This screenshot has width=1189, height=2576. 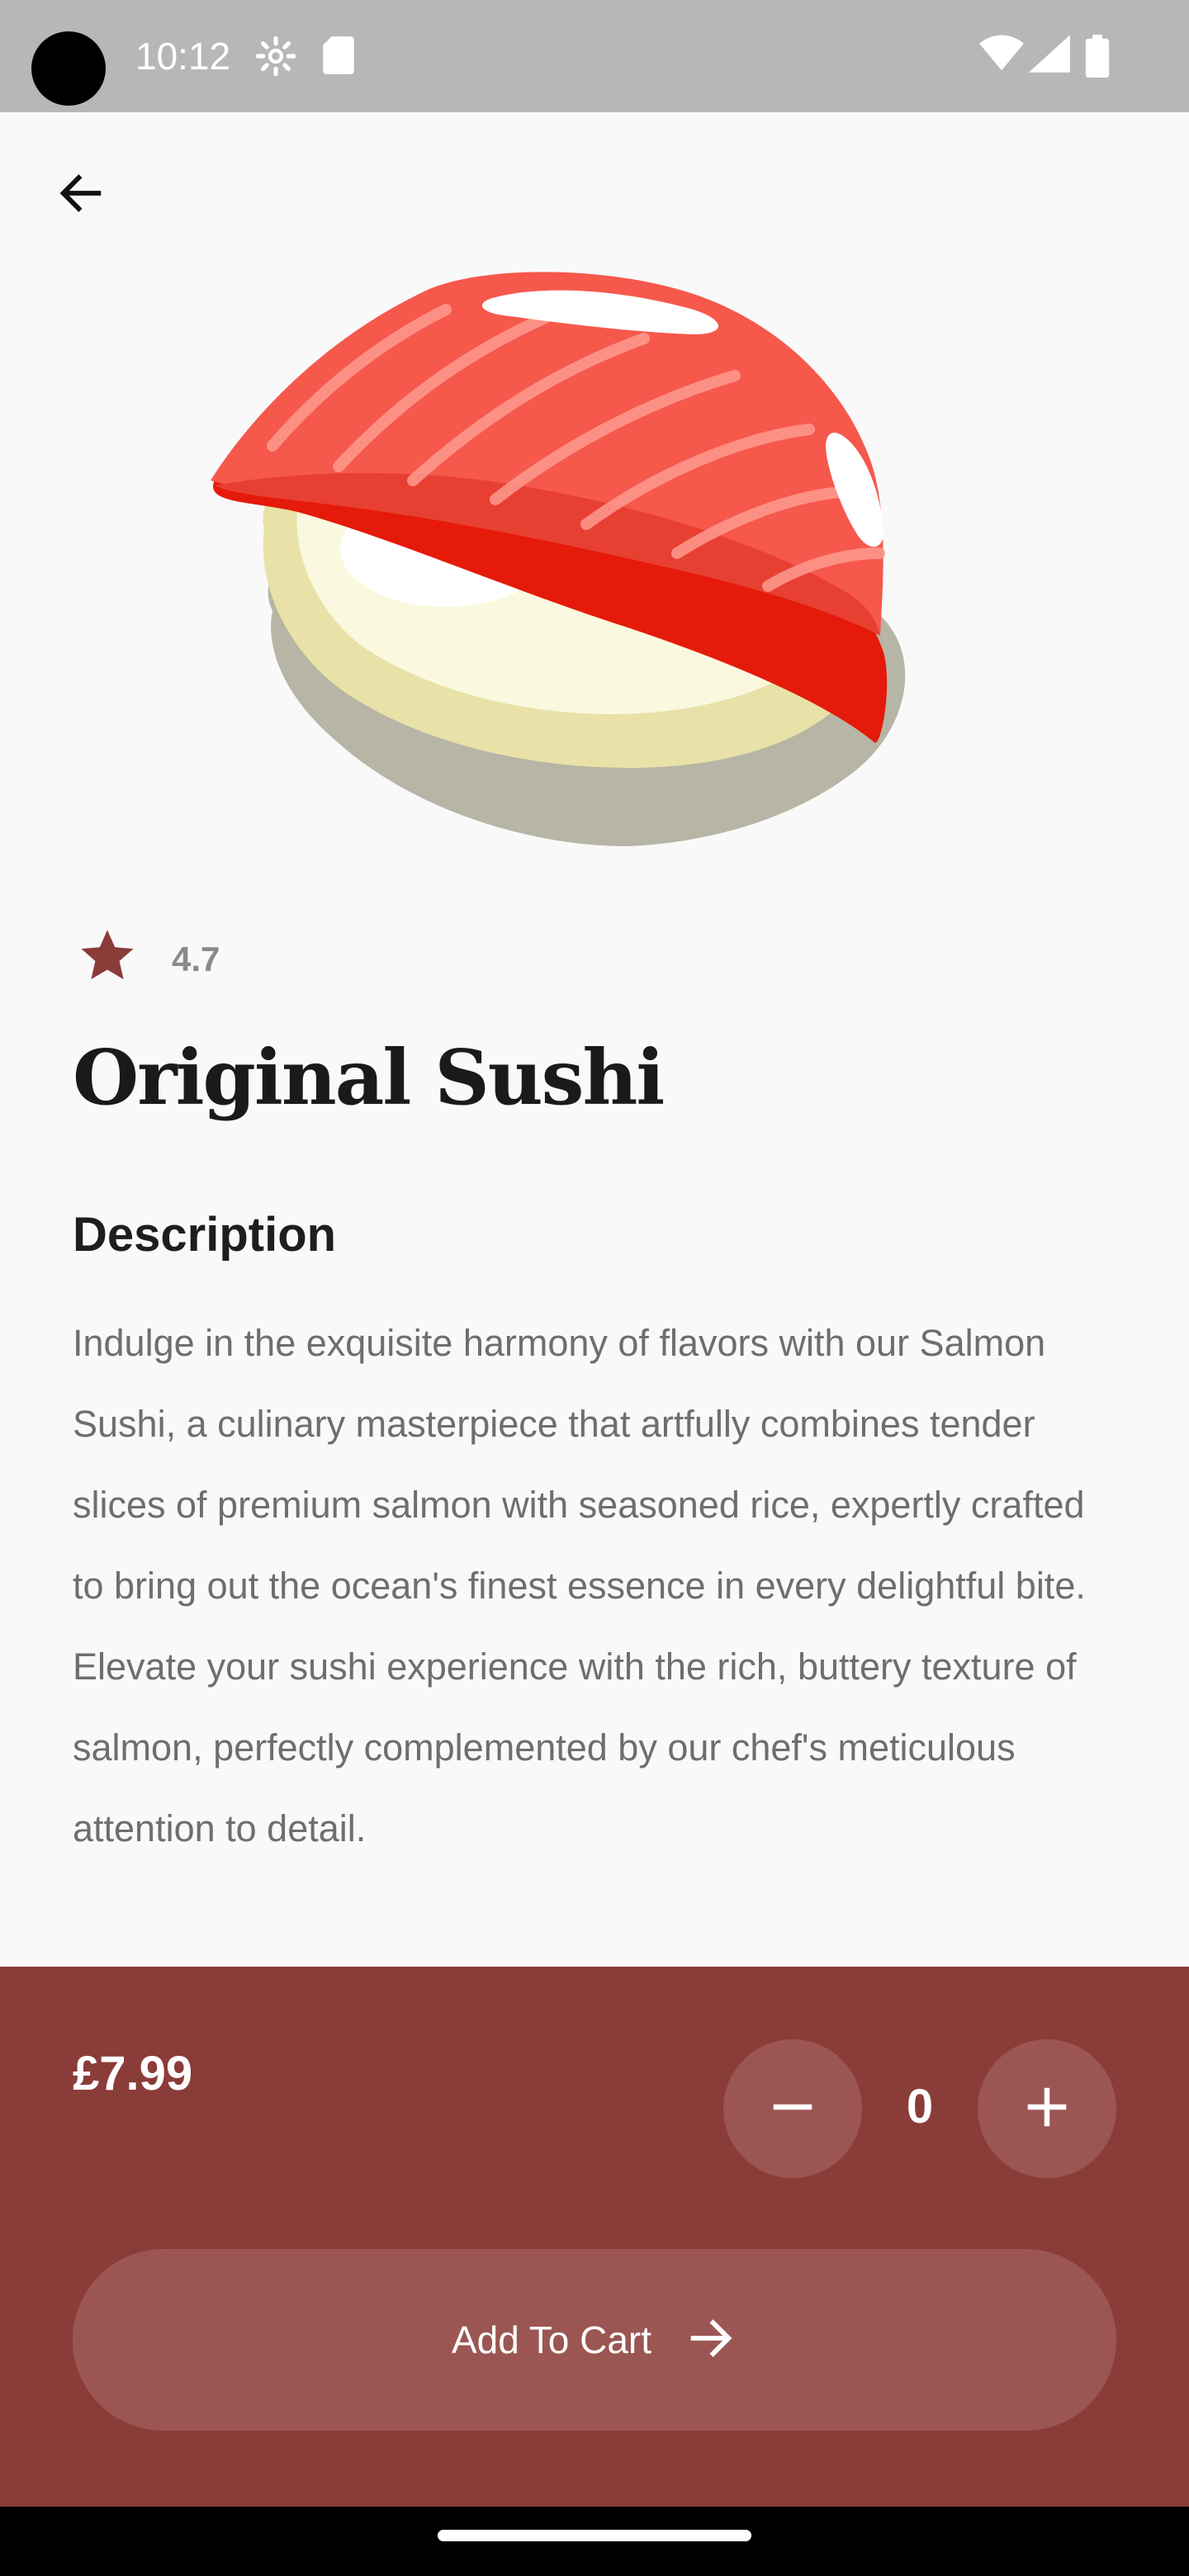 I want to click on gear-icon, so click(x=275, y=58).